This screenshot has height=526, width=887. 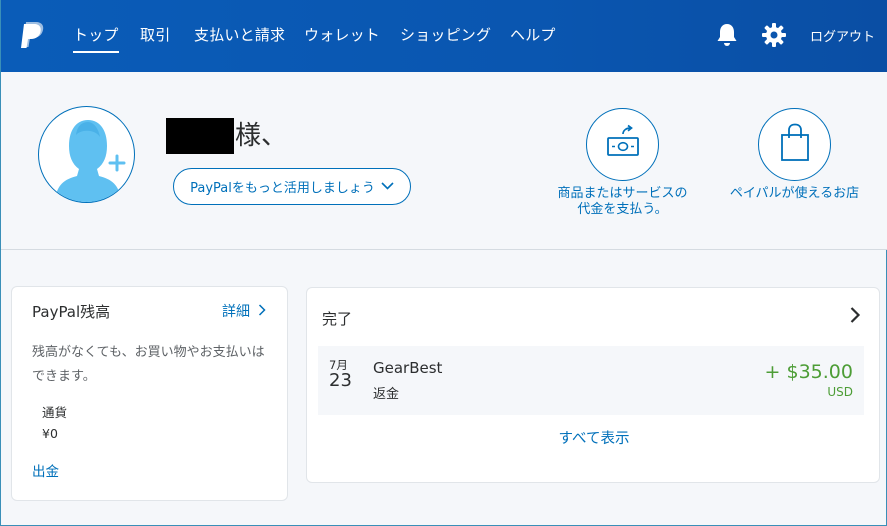 What do you see at coordinates (808, 372) in the screenshot?
I see `transaction-amount: + $35.00` at bounding box center [808, 372].